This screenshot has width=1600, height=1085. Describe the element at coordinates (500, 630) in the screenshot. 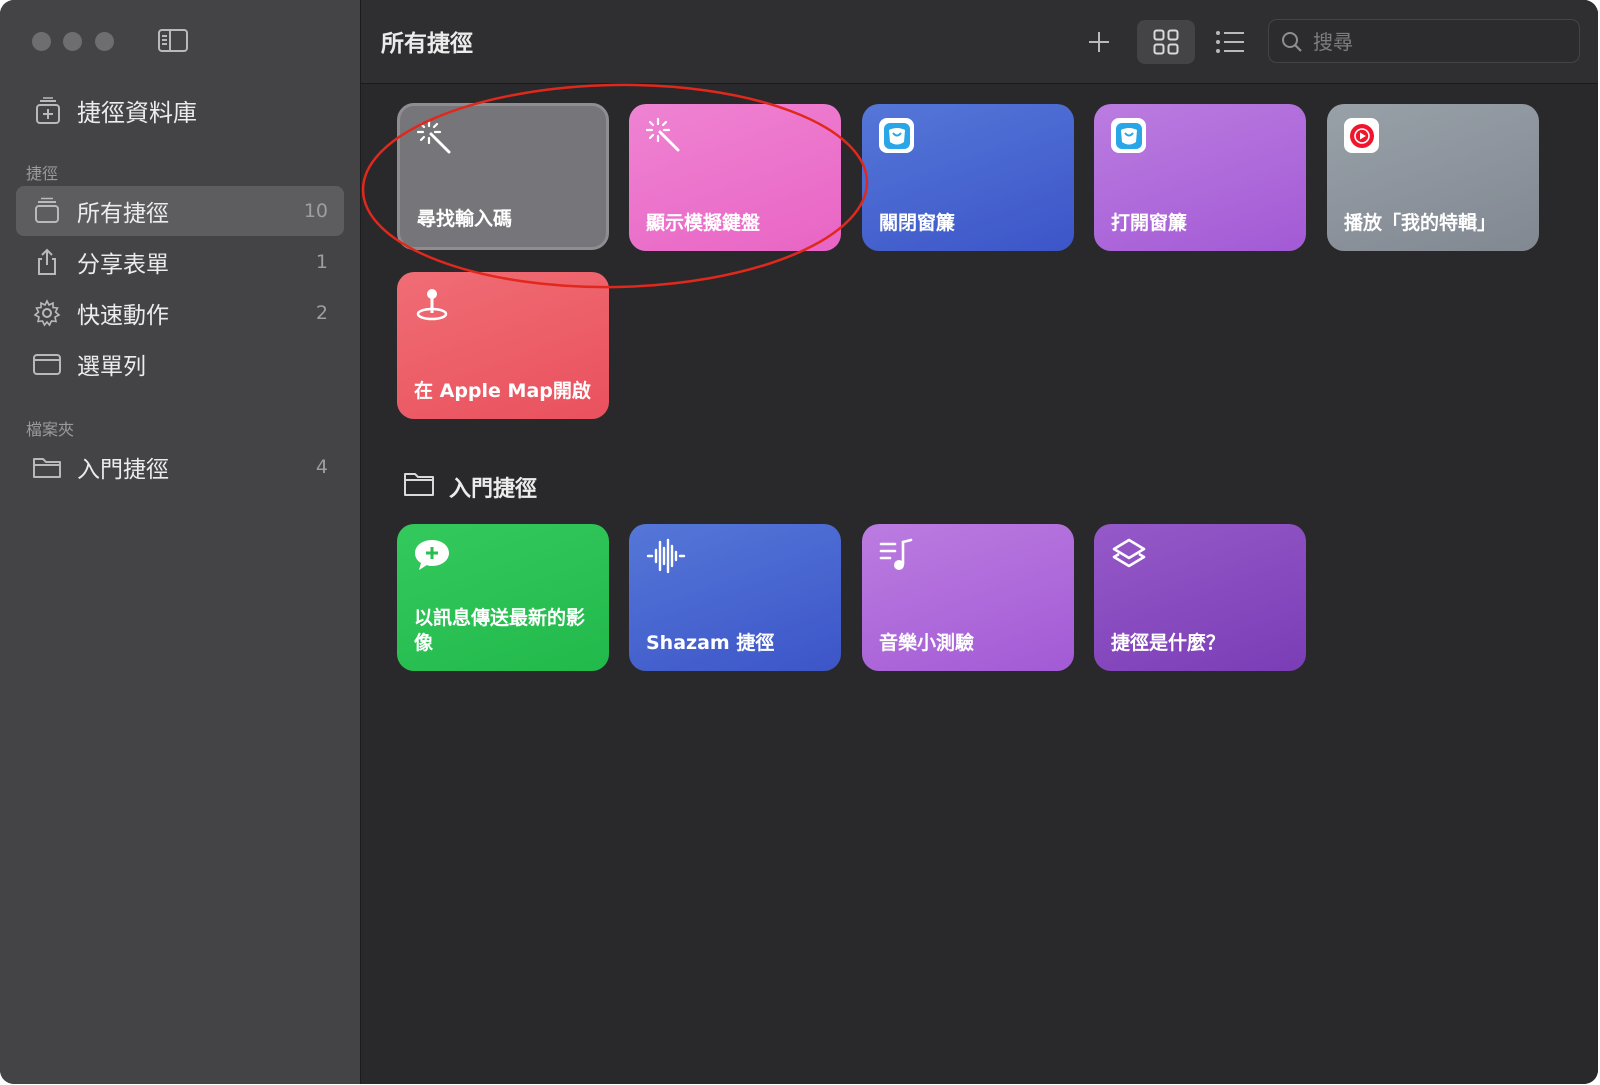

I see `shortcut-label: 以訊息傳送最新的影像` at that location.